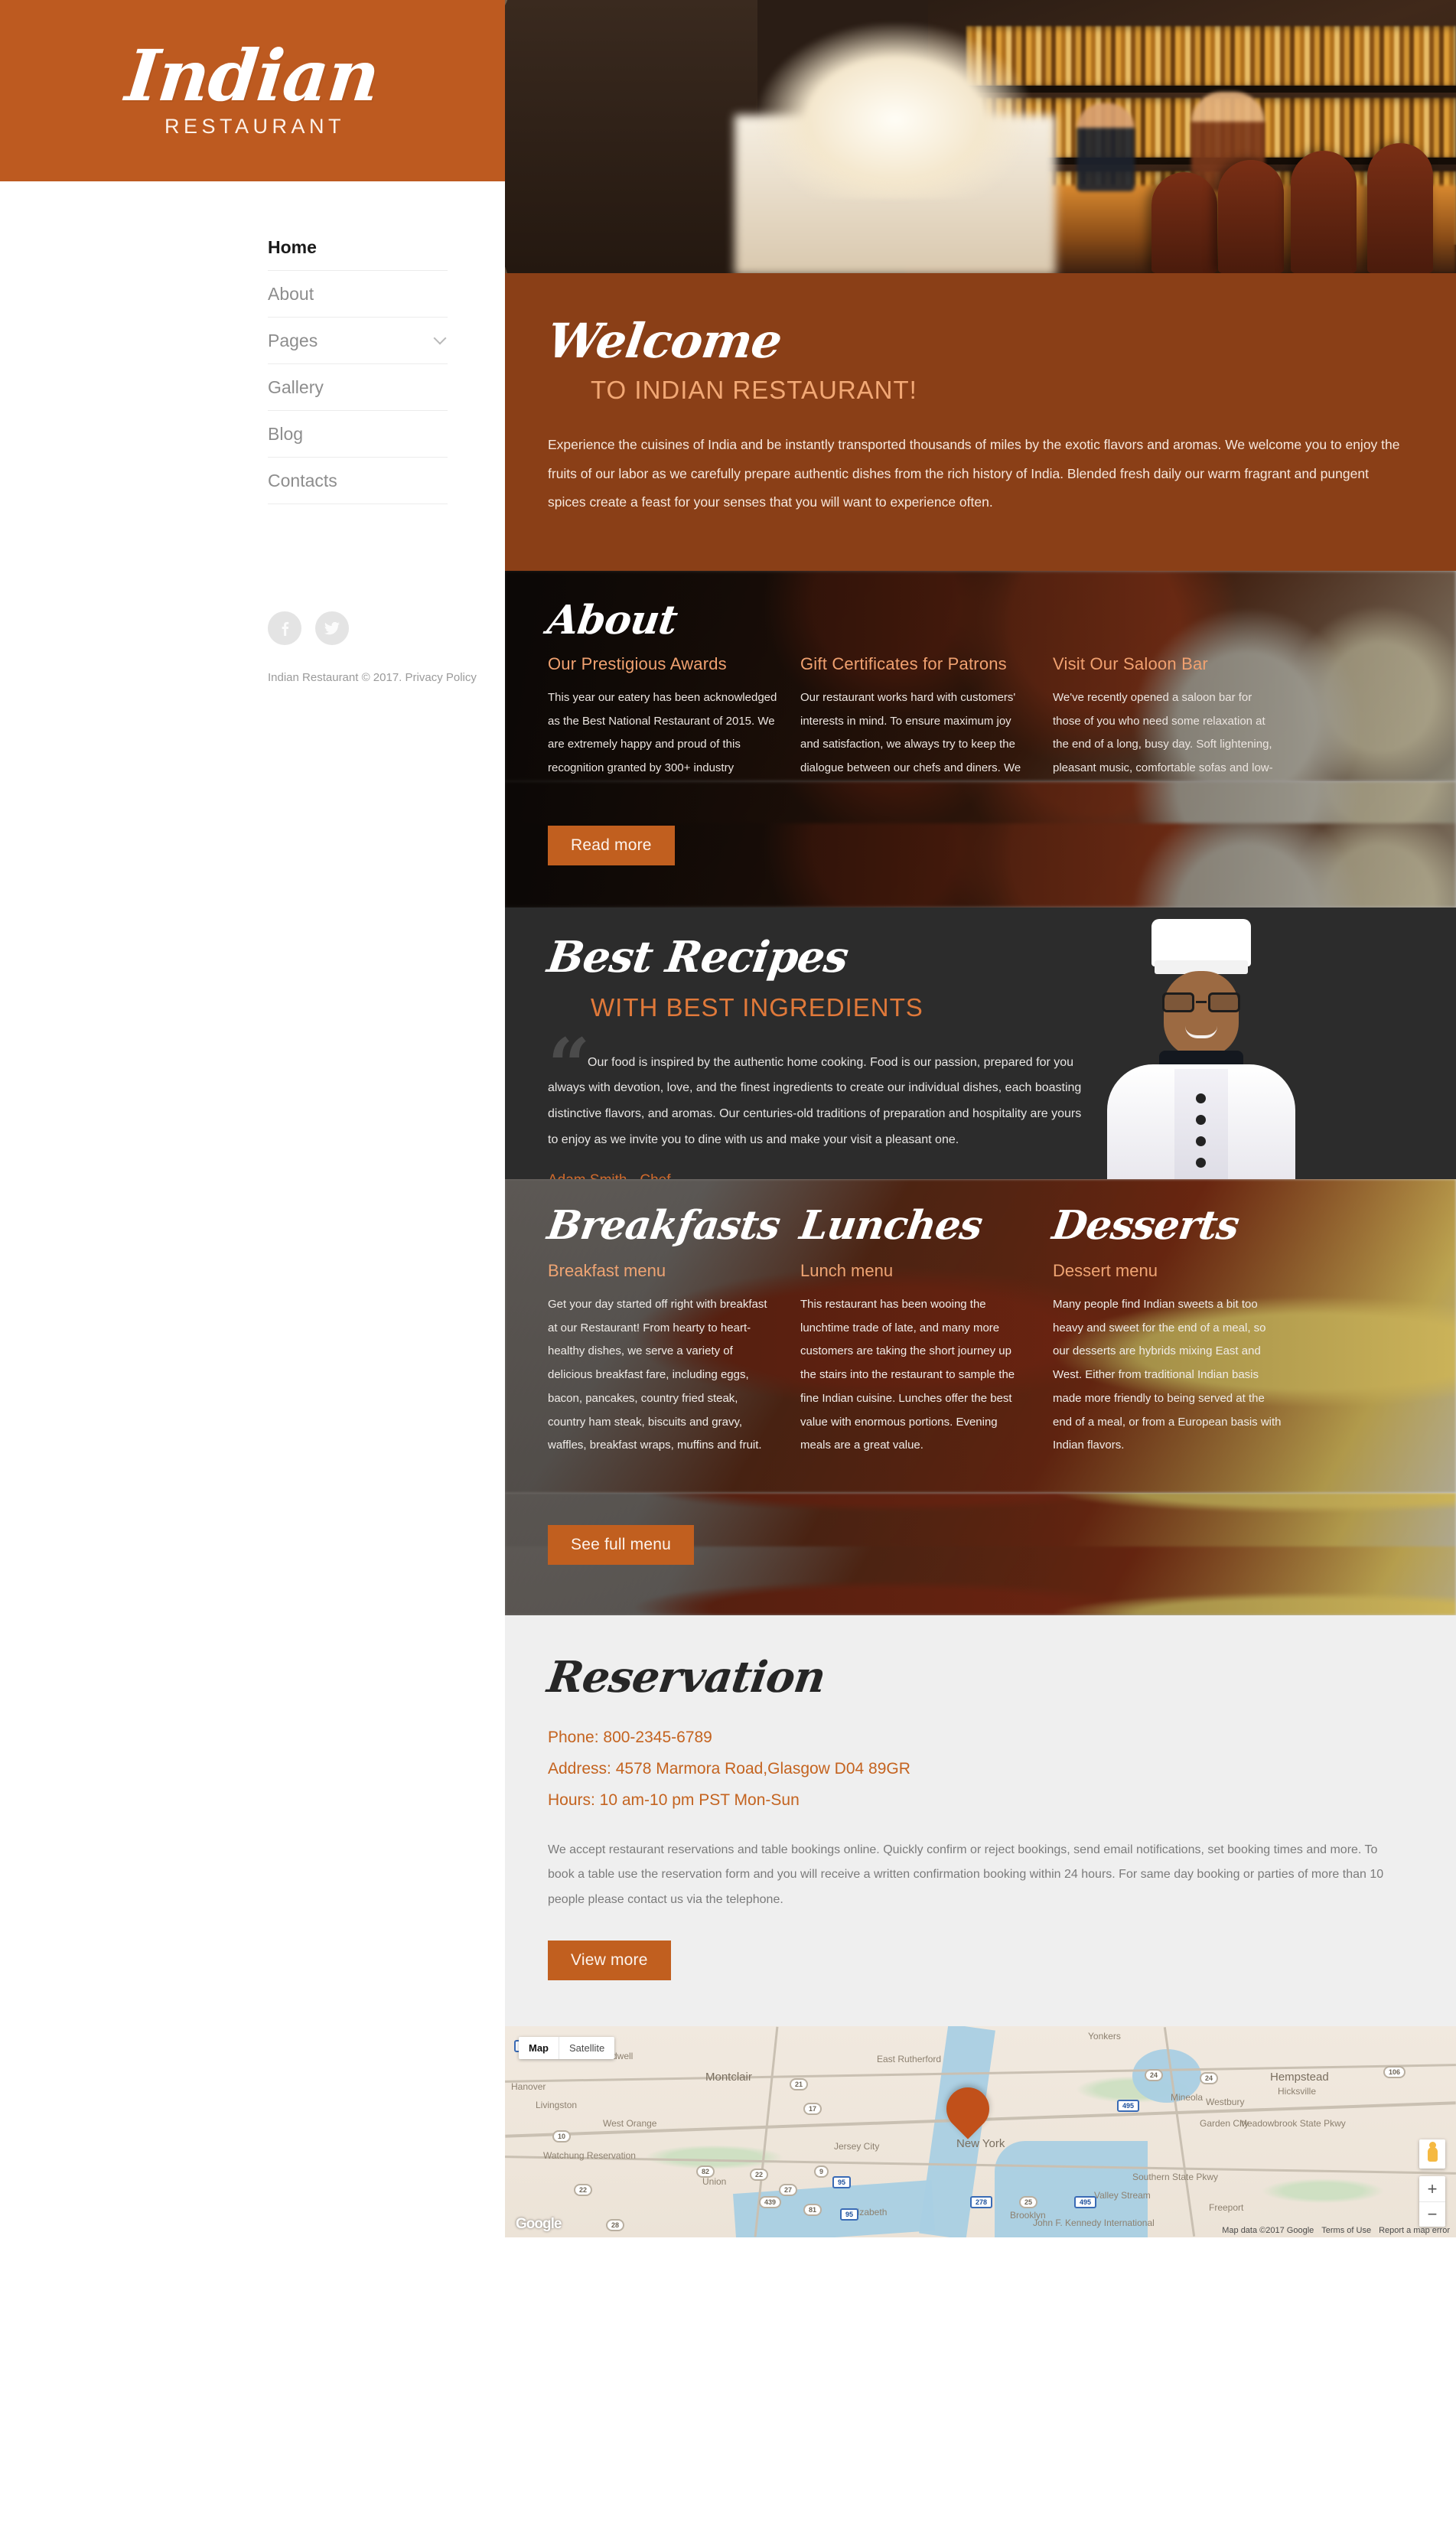 The height and width of the screenshot is (2545, 1456). Describe the element at coordinates (686, 1677) in the screenshot. I see `reservation-title: Reservation` at that location.